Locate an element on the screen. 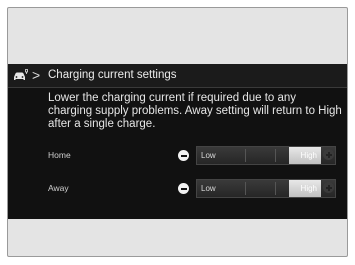 Image resolution: width=355 pixels, height=265 pixels. setting-row-away: Away Low High is located at coordinates (177, 189).